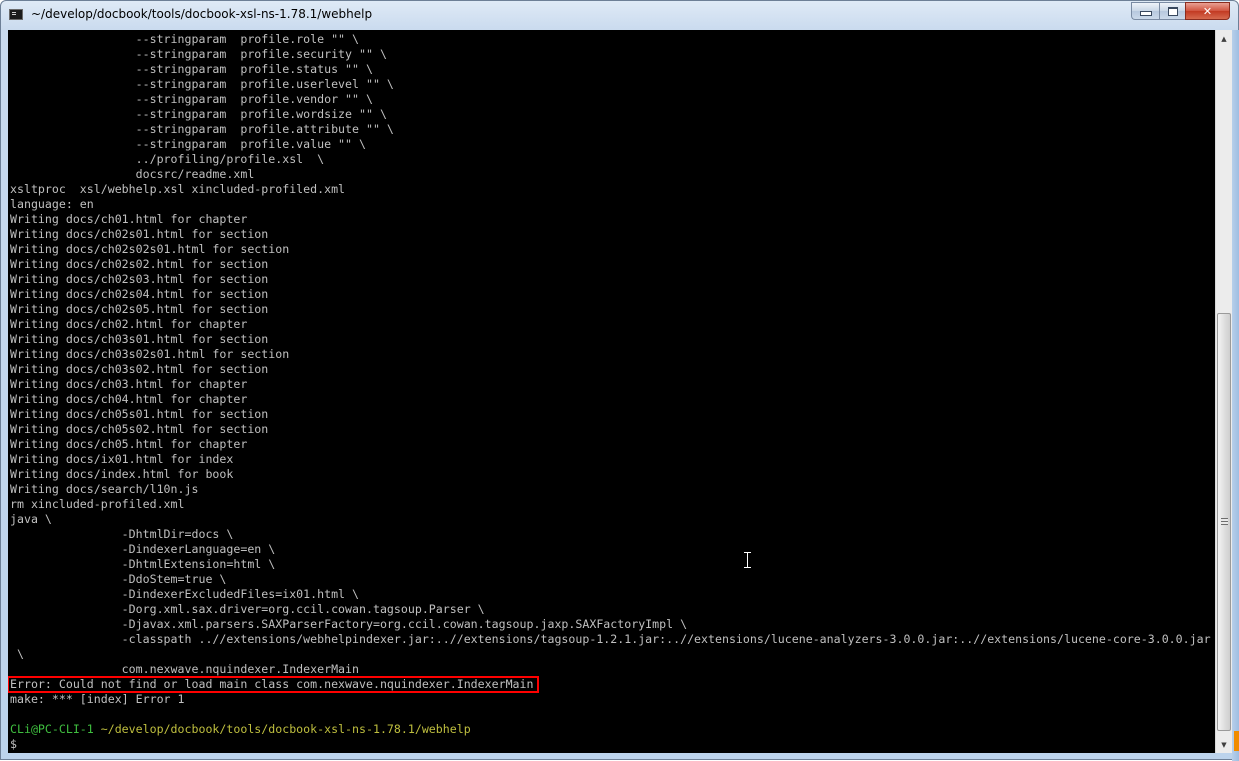 The height and width of the screenshot is (761, 1239). I want to click on terminal-line: --stringparam profile.vendor "" \, so click(191, 99).